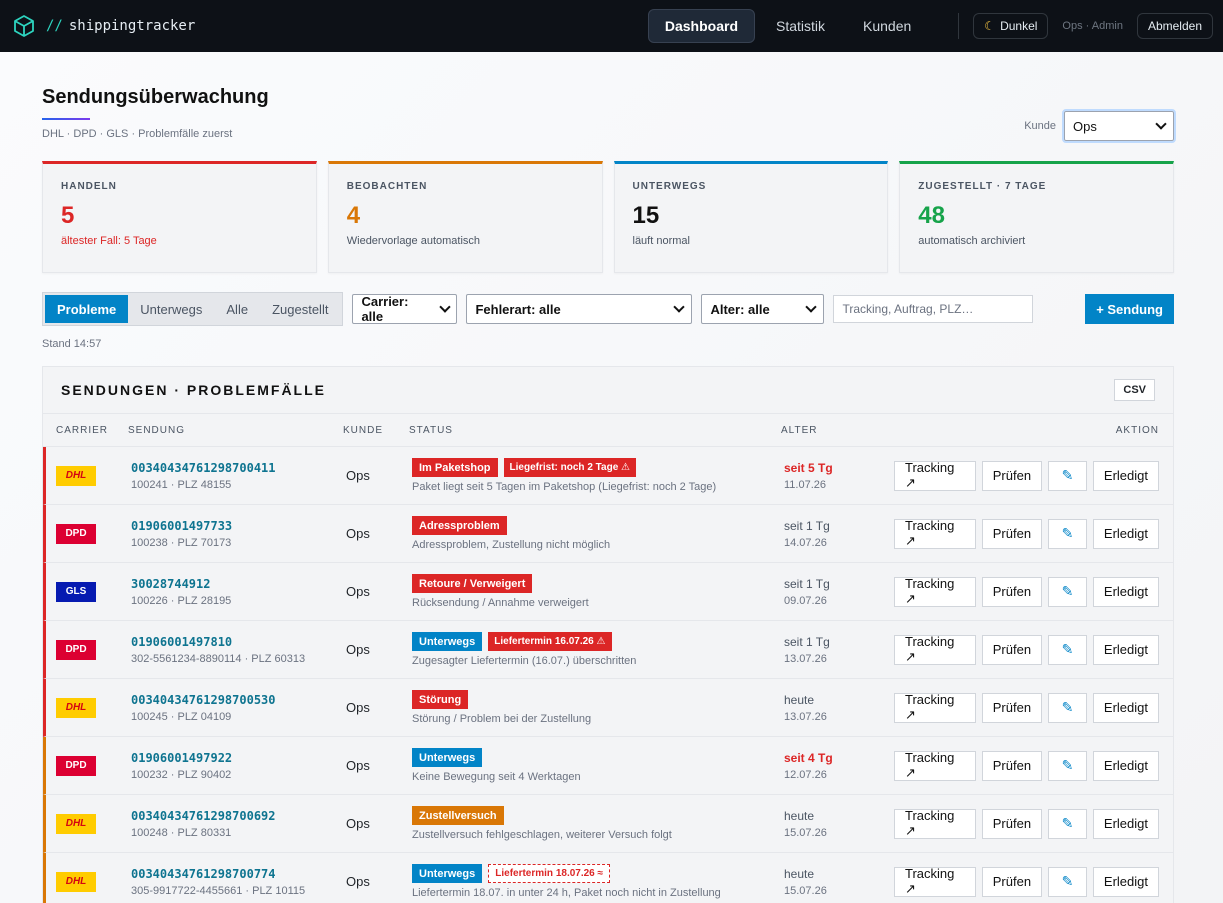  Describe the element at coordinates (238, 874) in the screenshot. I see `tracking-number-link: 00340434761298700774` at that location.